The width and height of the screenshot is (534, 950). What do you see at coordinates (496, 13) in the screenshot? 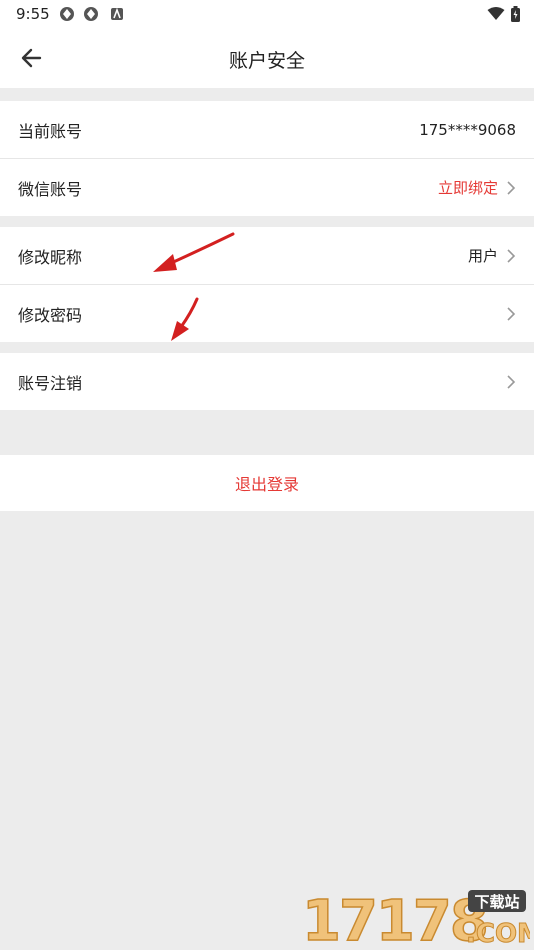
I see `wifi-icon` at bounding box center [496, 13].